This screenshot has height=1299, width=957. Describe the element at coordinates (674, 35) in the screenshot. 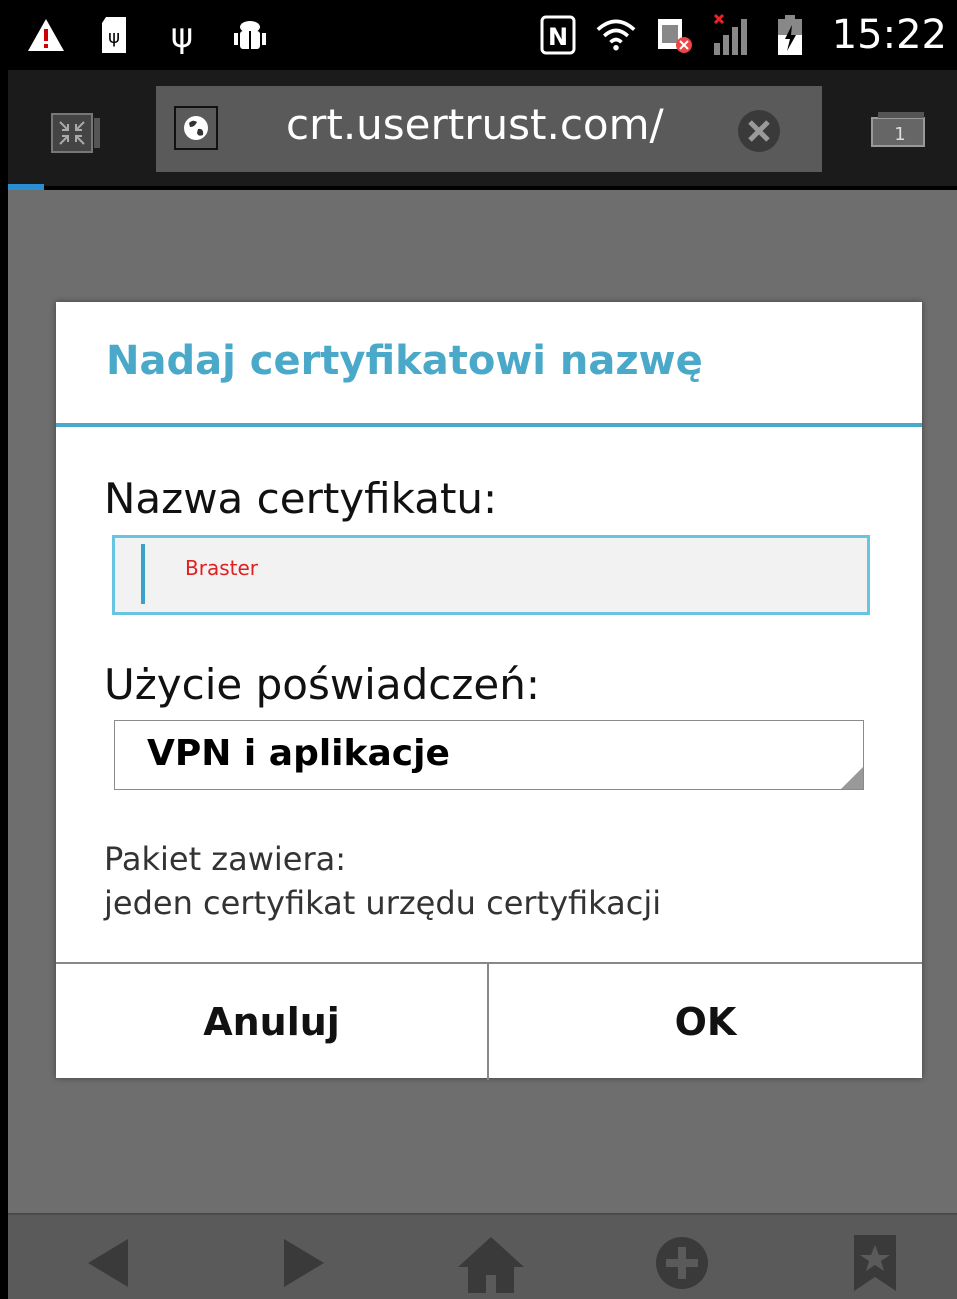

I see `sim-error-icon` at that location.